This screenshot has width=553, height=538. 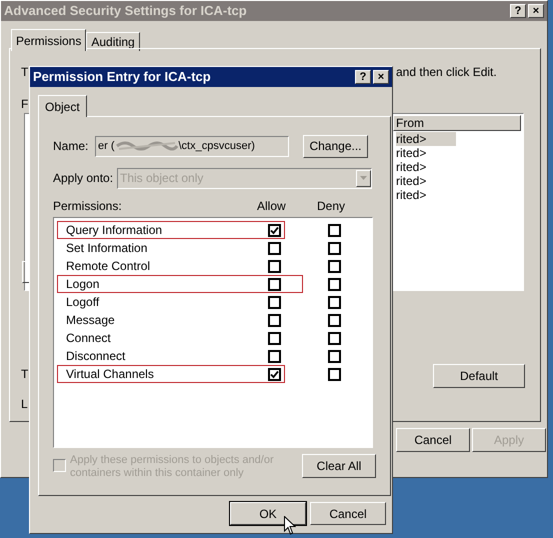 What do you see at coordinates (24, 104) in the screenshot?
I see `label-text: F` at bounding box center [24, 104].